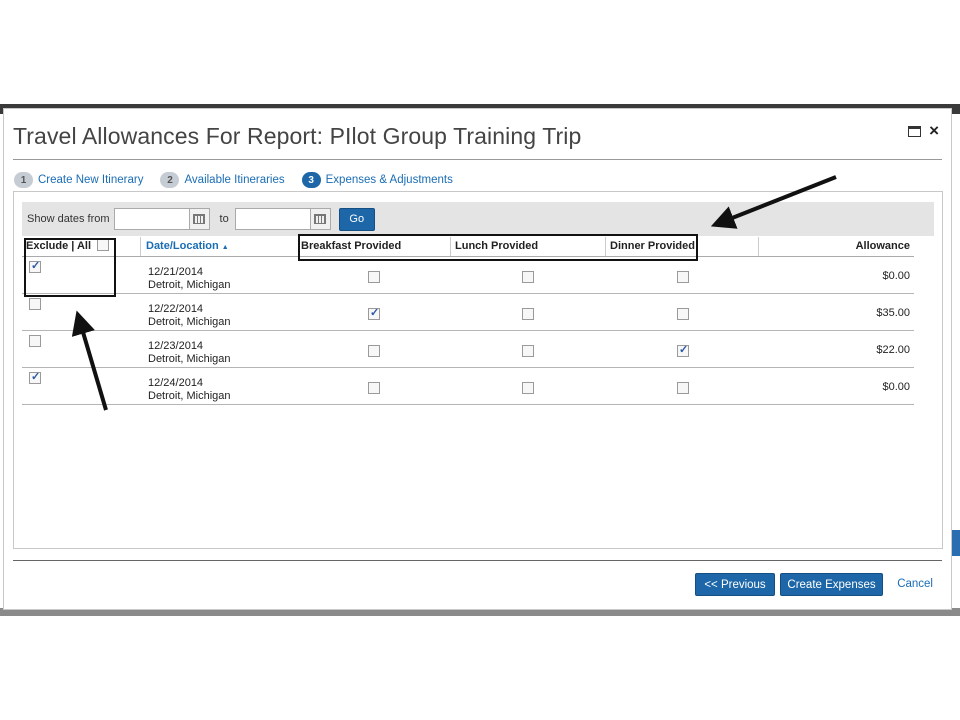 The image size is (960, 720). What do you see at coordinates (91, 180) in the screenshot?
I see `step-label: Create New Itinerary` at bounding box center [91, 180].